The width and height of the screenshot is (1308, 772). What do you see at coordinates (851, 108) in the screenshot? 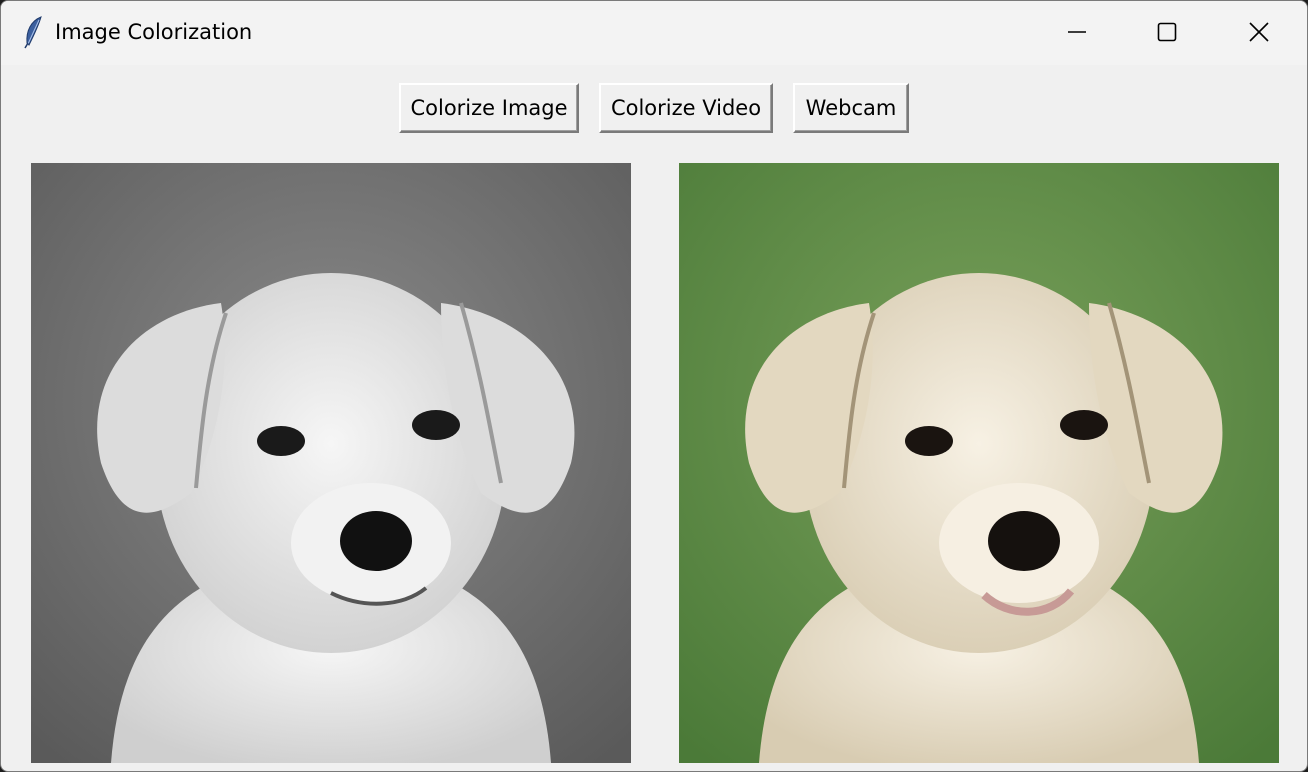
I see `webcam-button: Webcam` at bounding box center [851, 108].